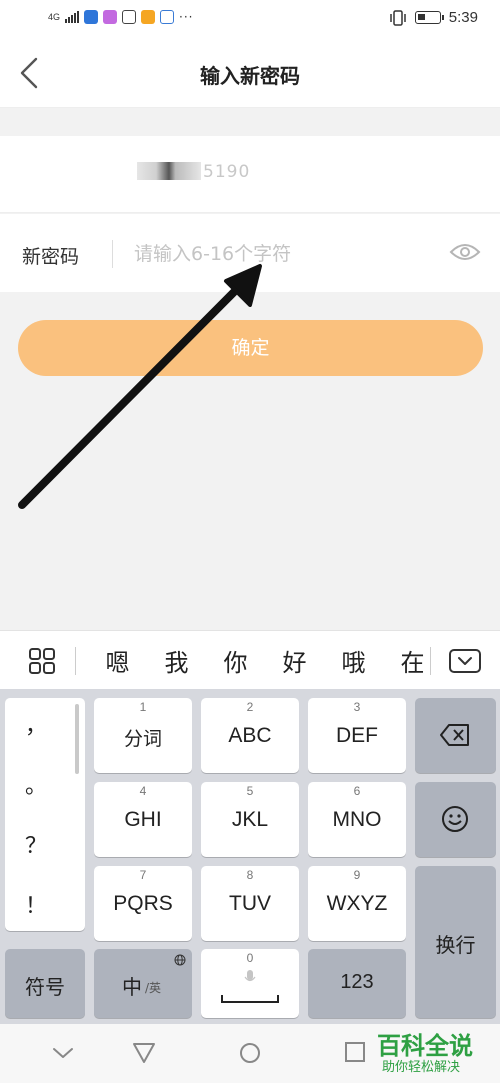  I want to click on key-3: 3 DEF, so click(357, 735).